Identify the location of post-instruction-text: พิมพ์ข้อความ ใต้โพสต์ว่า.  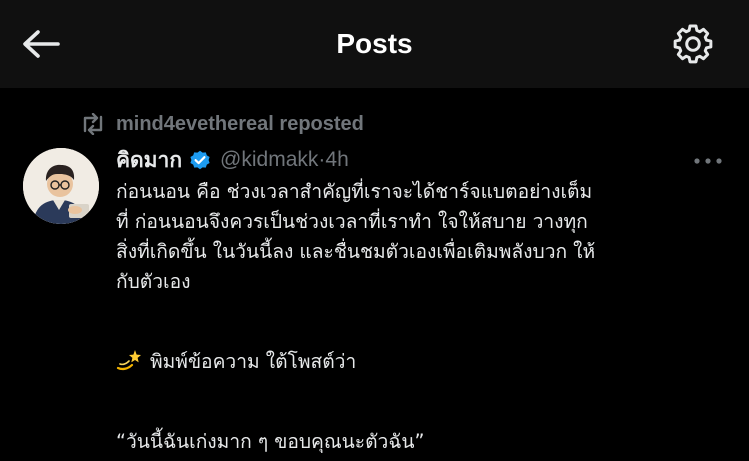
(253, 361).